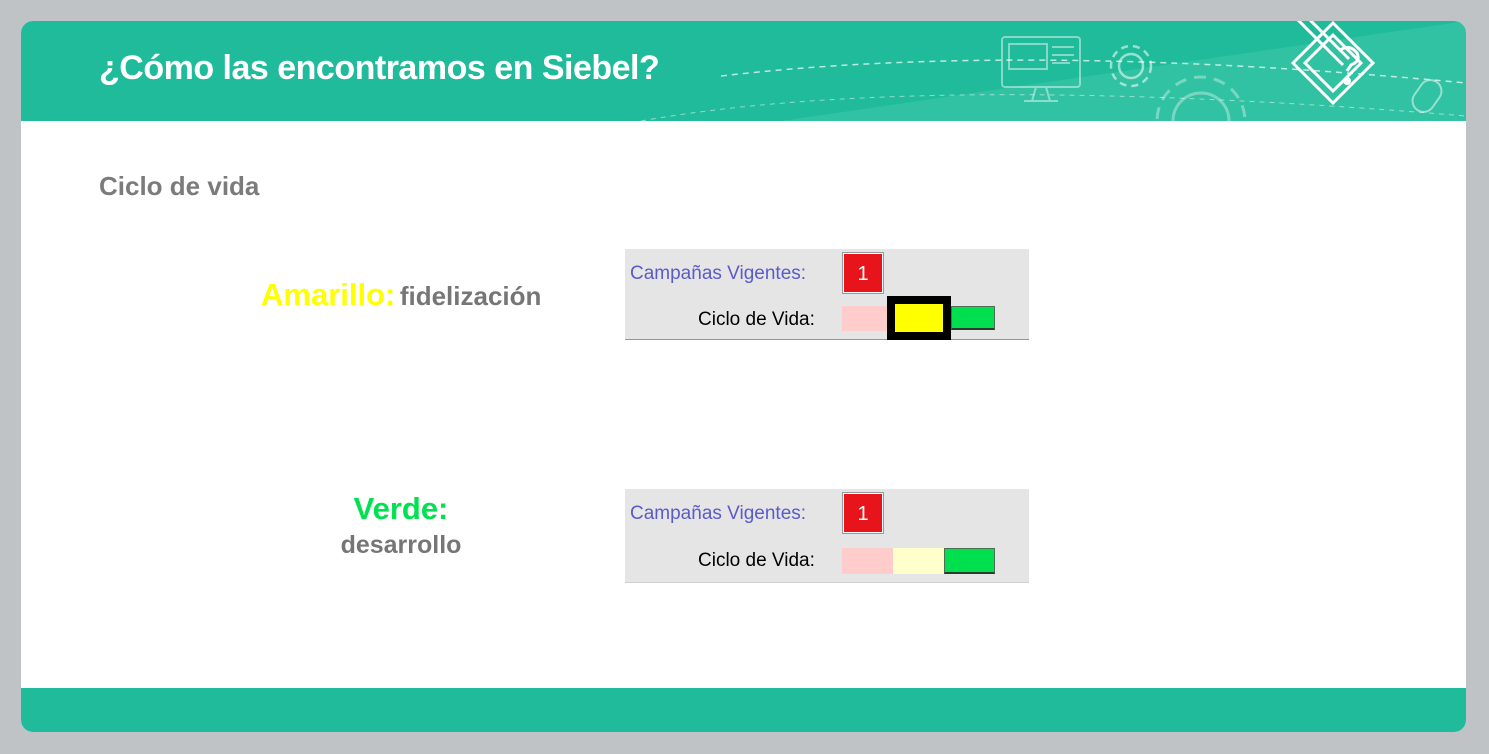 Image resolution: width=1489 pixels, height=754 pixels. I want to click on large-gear-icon, so click(1201, 98).